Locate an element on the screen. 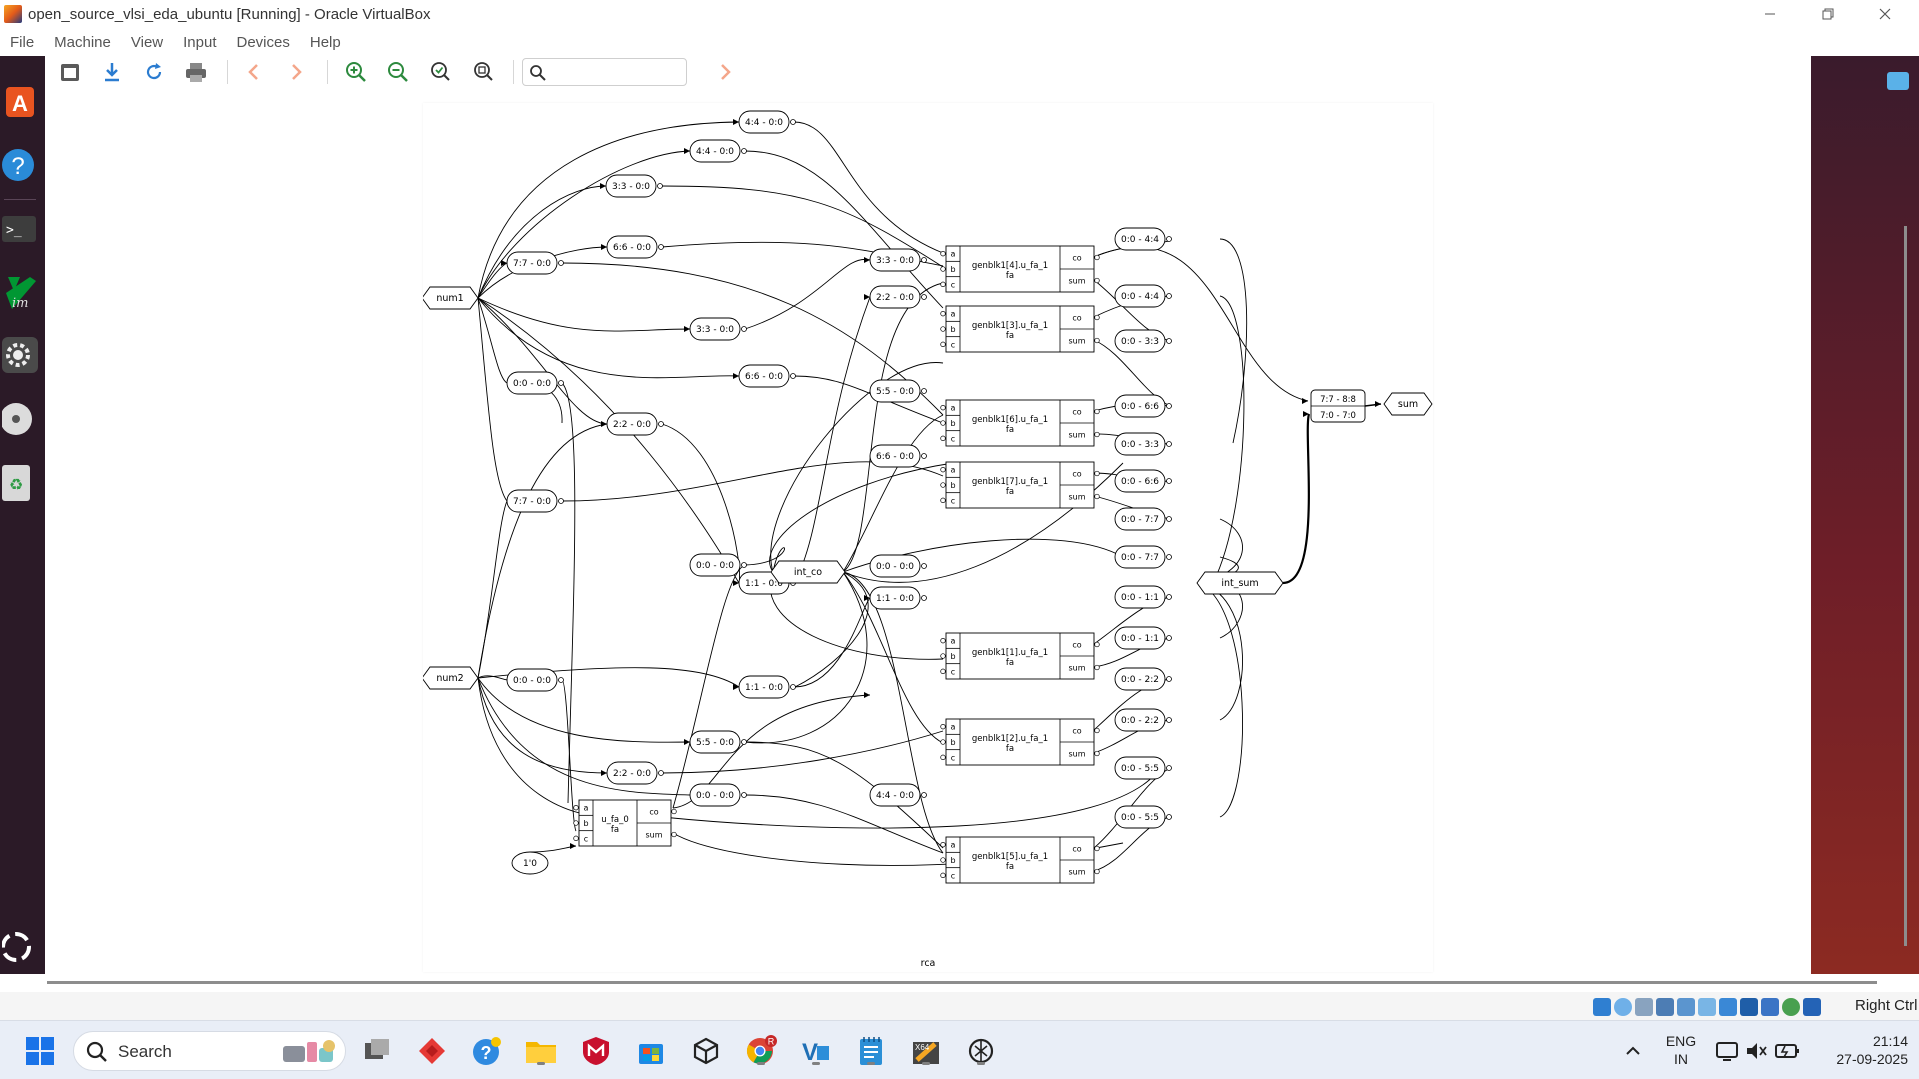 The image size is (1919, 1079). print-button is located at coordinates (196, 72).